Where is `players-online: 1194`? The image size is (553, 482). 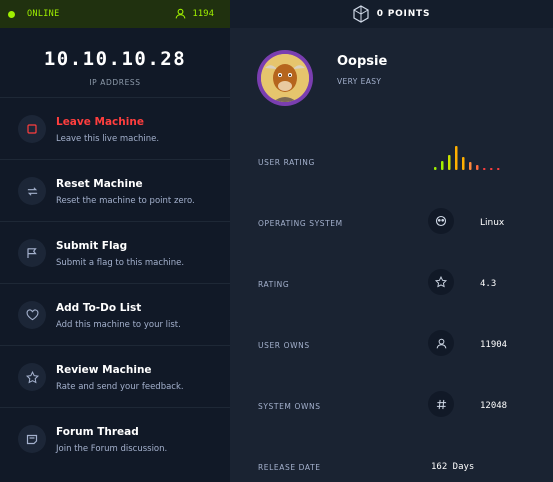
players-online: 1194 is located at coordinates (194, 13).